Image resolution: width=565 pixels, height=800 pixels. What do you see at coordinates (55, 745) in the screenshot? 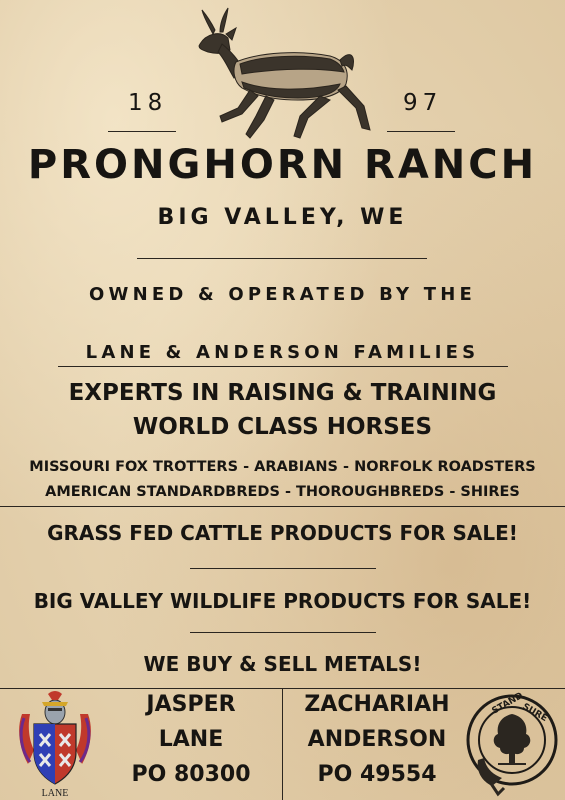
I see `lane-coat-of-arms-icon: LANE` at bounding box center [55, 745].